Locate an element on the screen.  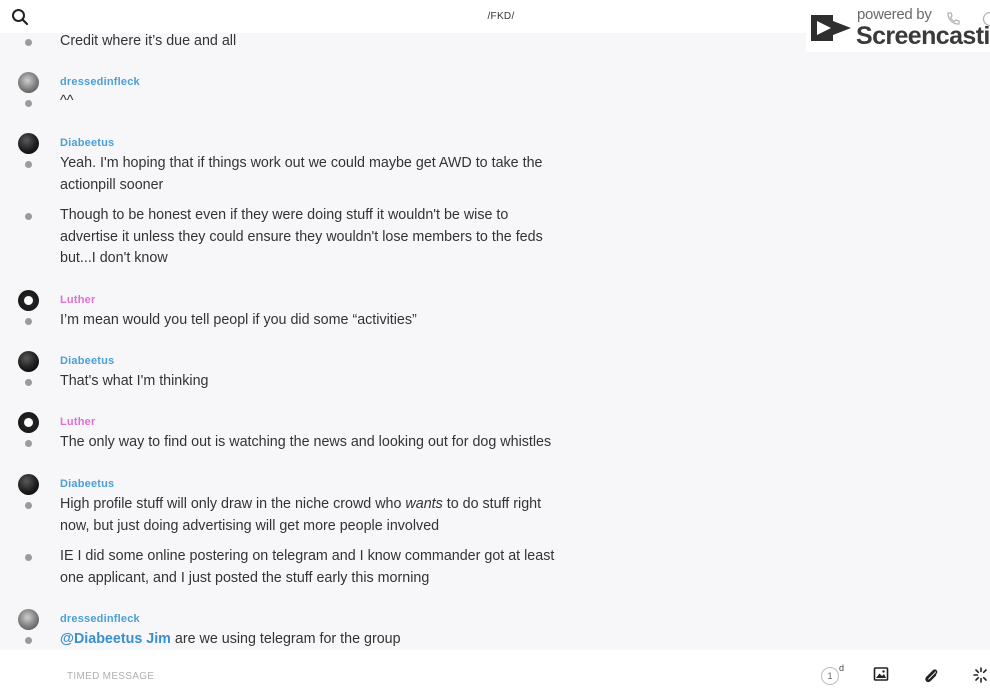
message-text-part: are we using telegram for the group is located at coordinates (285, 639).